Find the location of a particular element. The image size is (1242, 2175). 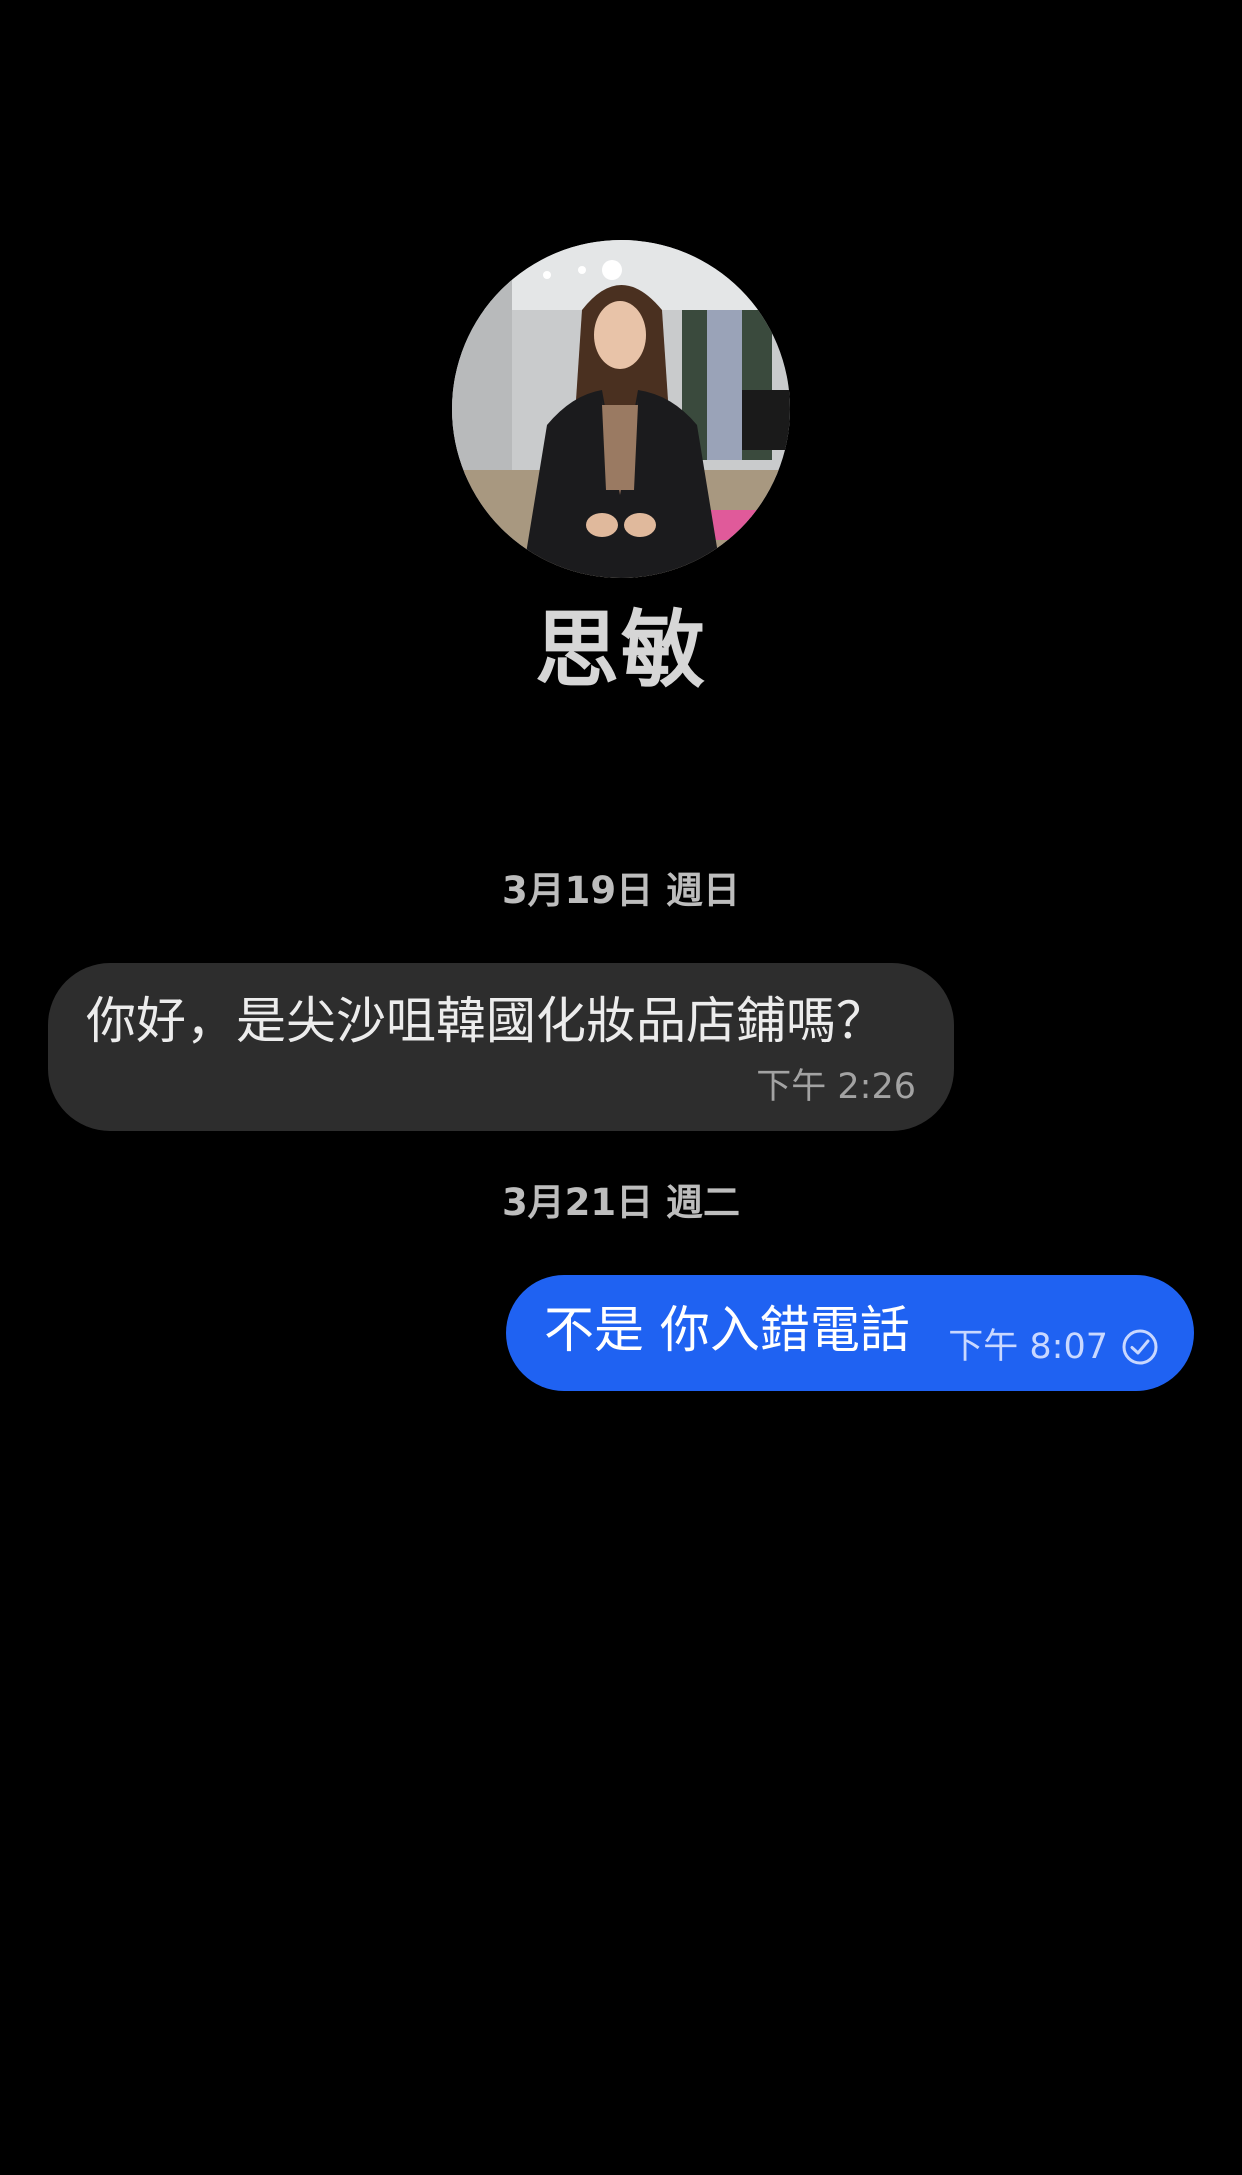

message-text: 你好，是尖沙咀韓國化妝品店鋪嗎？ is located at coordinates (486, 1021).